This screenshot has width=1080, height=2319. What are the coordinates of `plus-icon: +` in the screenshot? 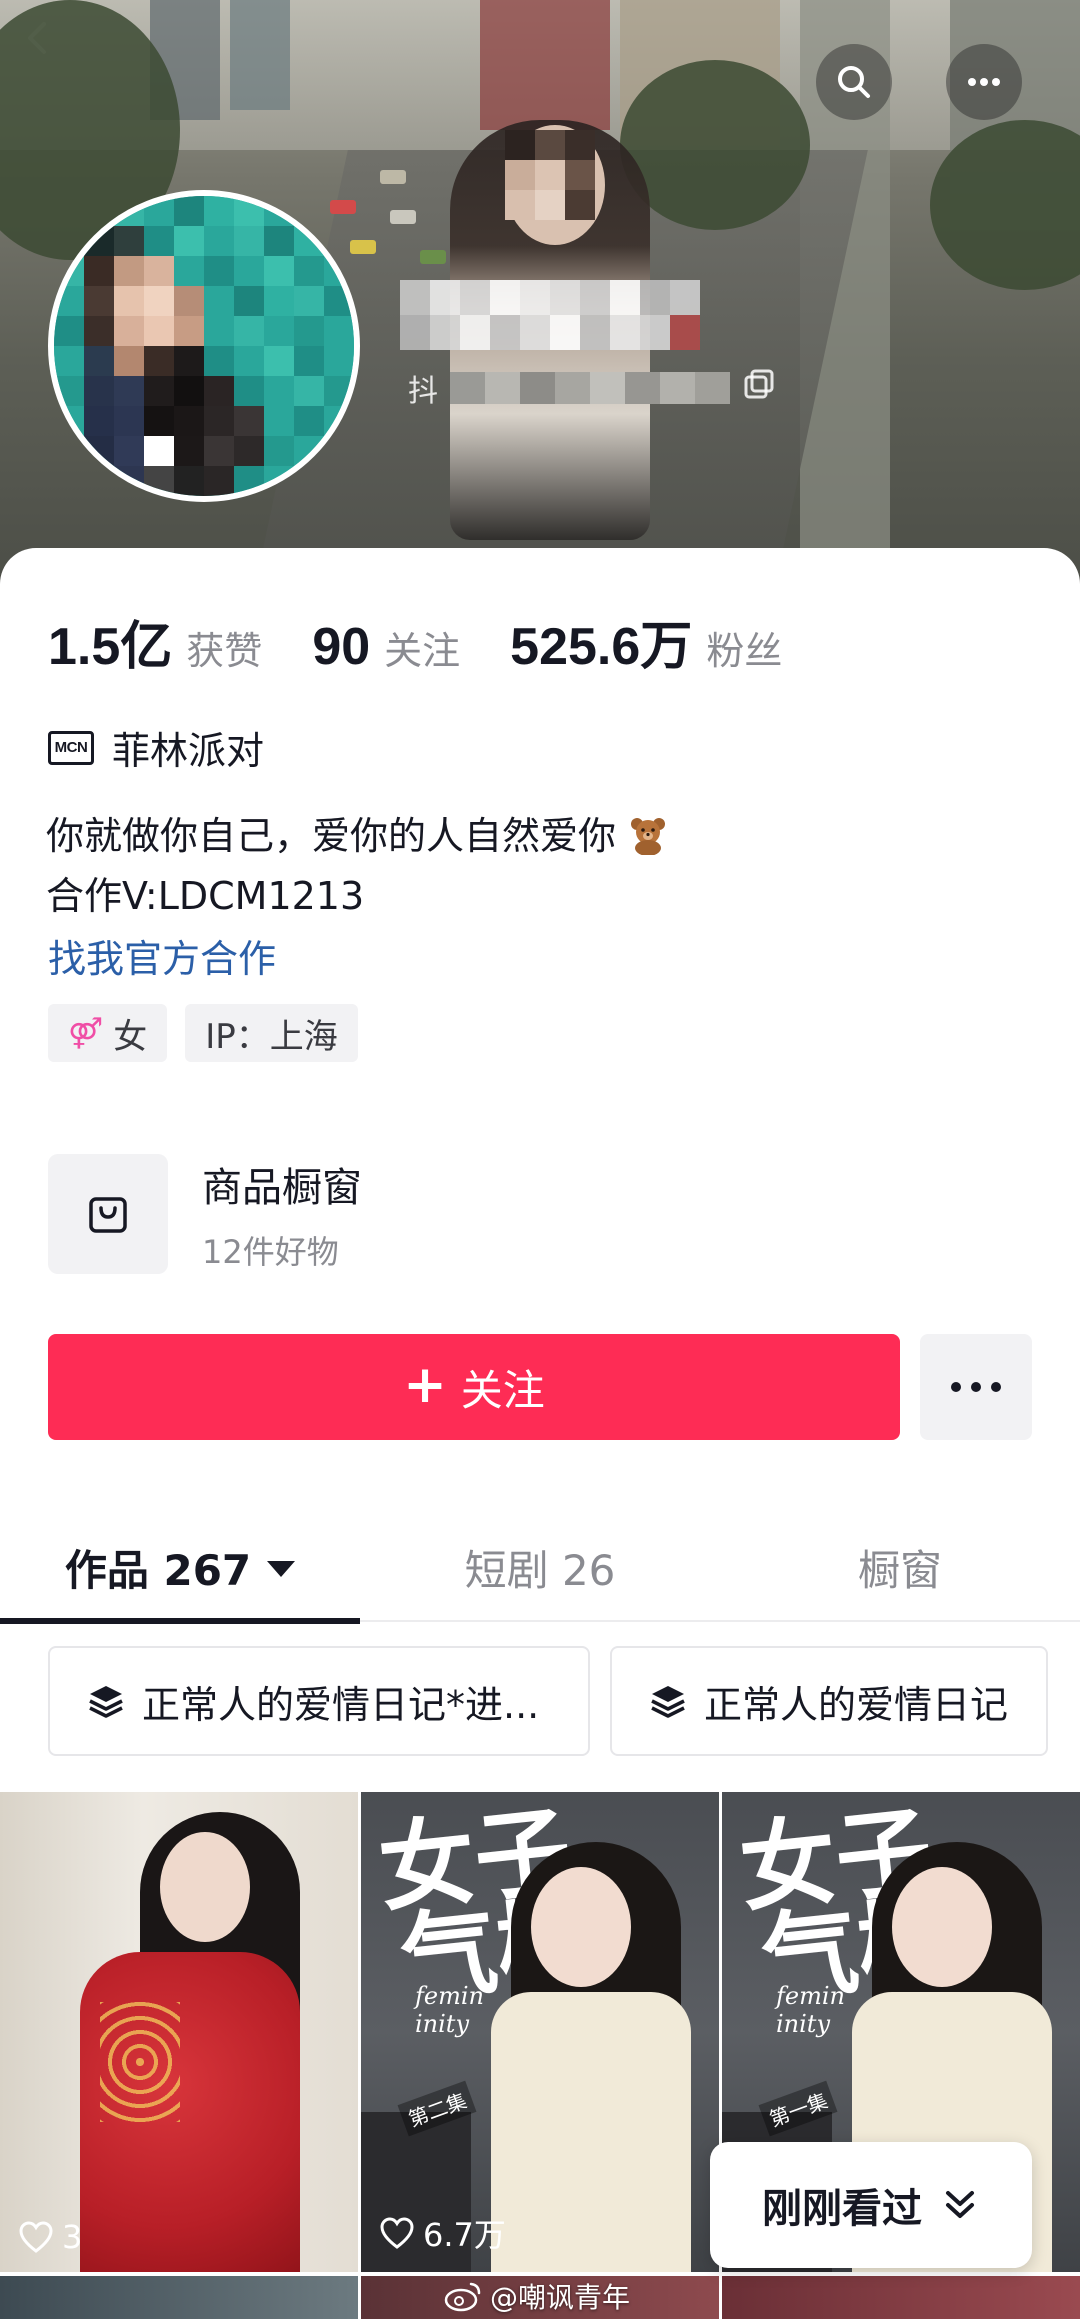 It's located at (425, 1385).